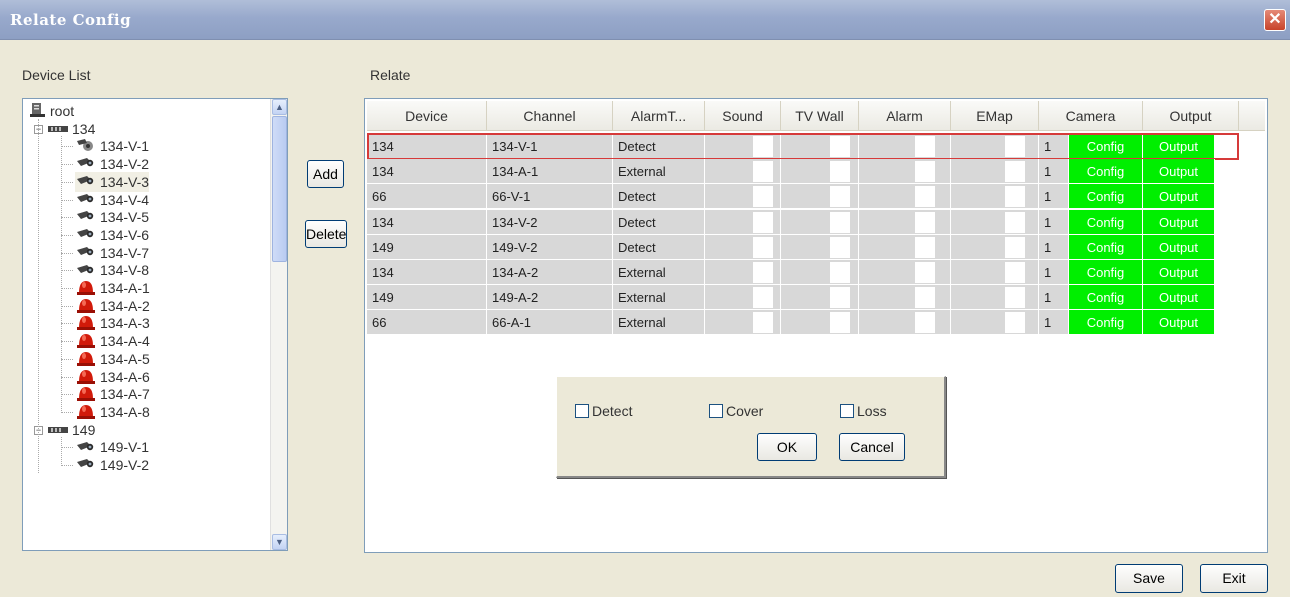 Image resolution: width=1290 pixels, height=597 pixels. What do you see at coordinates (1275, 20) in the screenshot?
I see `close-button: ✕` at bounding box center [1275, 20].